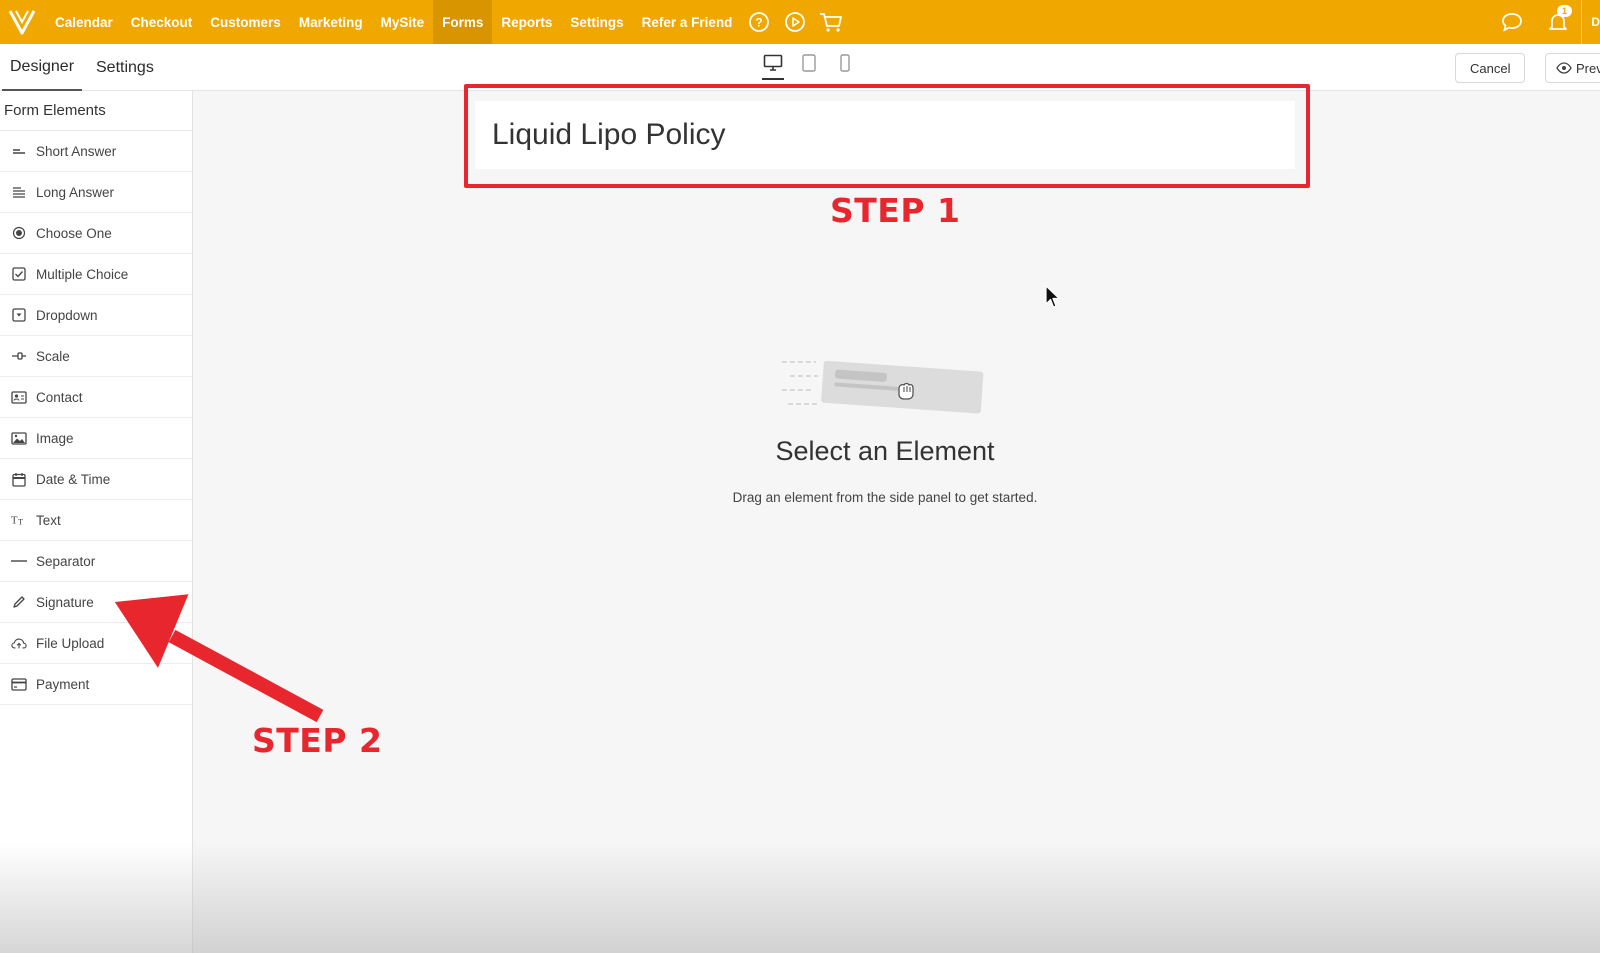 This screenshot has width=1600, height=953. I want to click on cancel-button: Cancel, so click(1490, 68).